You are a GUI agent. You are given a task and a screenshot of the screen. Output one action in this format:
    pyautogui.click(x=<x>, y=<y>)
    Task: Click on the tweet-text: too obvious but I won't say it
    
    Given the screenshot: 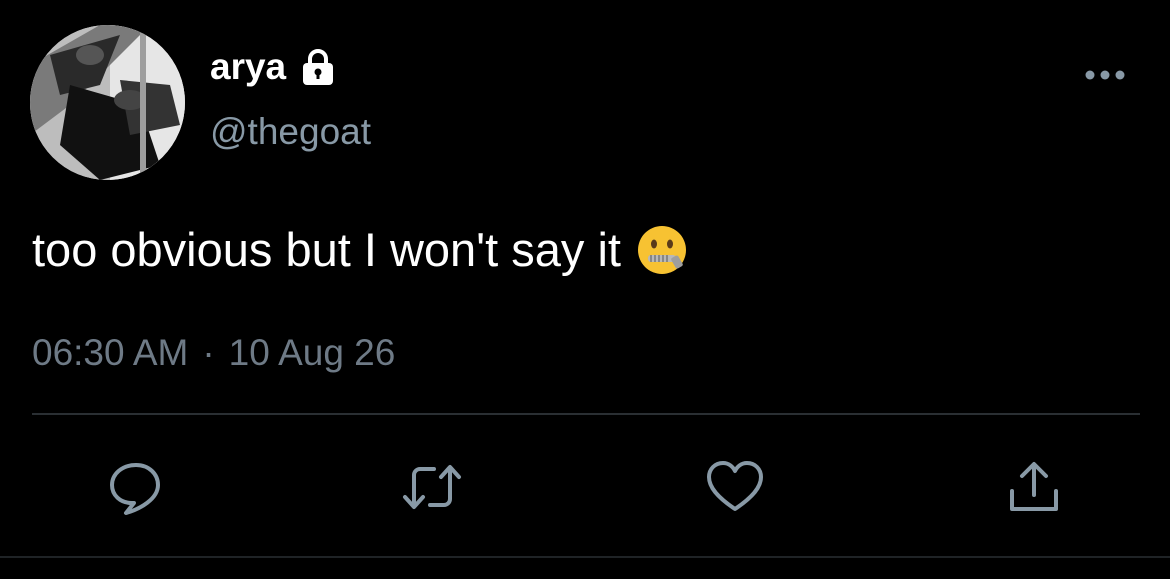 What is the action you would take?
    pyautogui.click(x=326, y=249)
    